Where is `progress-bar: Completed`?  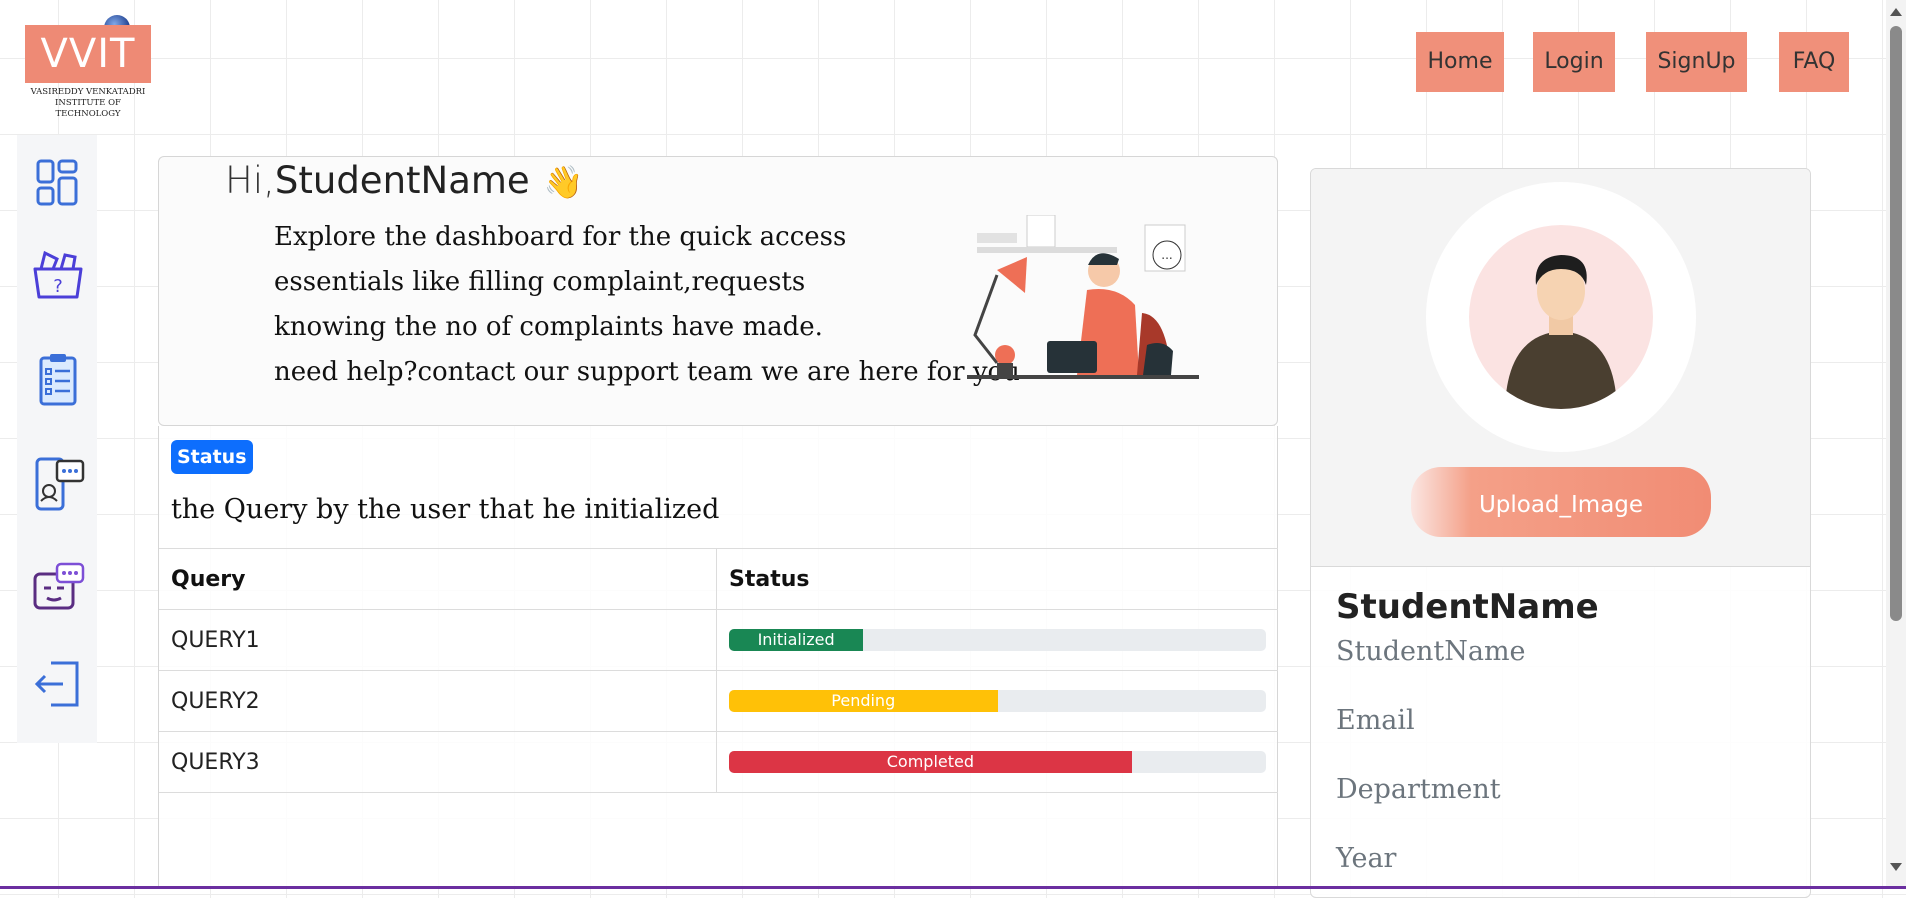 progress-bar: Completed is located at coordinates (997, 762).